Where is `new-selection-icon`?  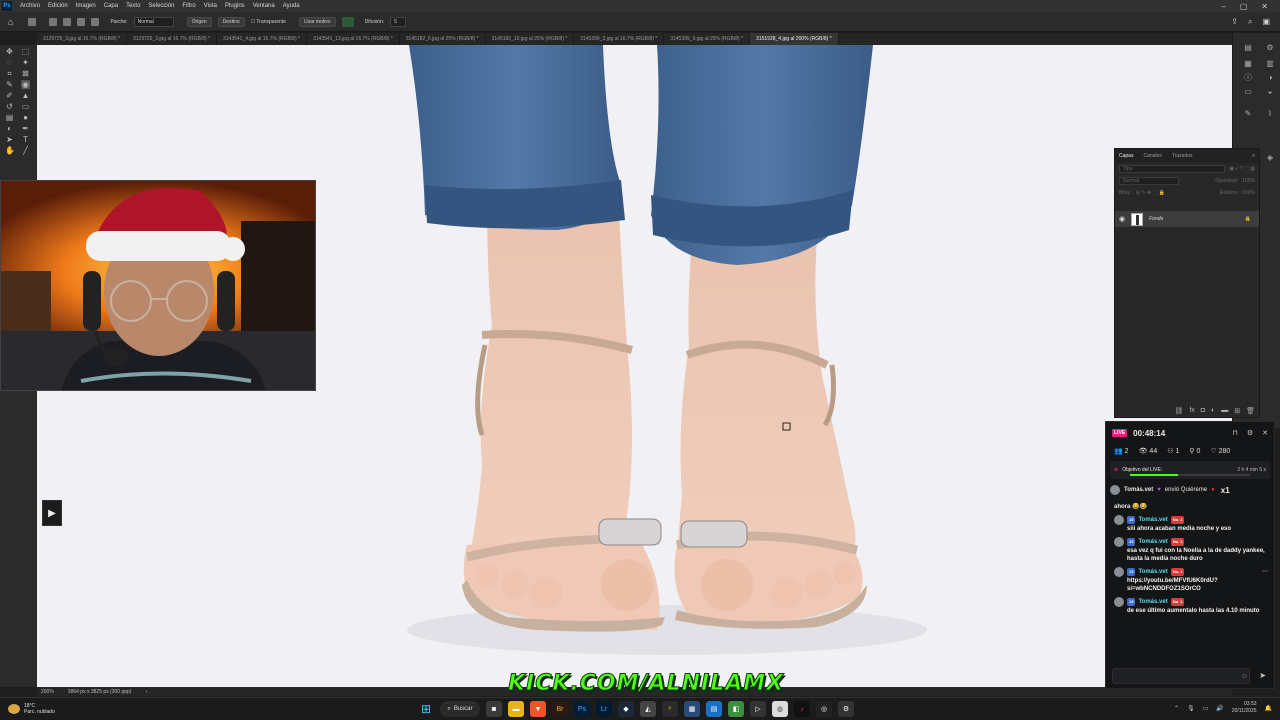 new-selection-icon is located at coordinates (53, 21).